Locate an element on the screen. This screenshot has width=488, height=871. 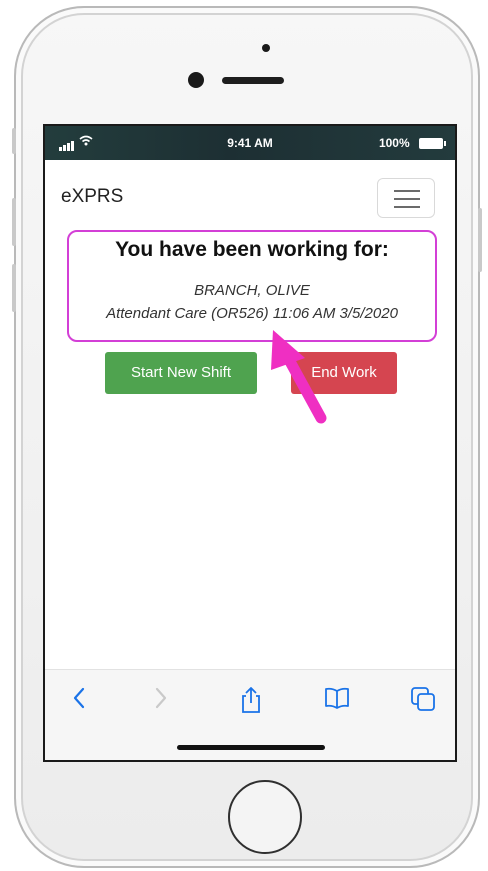
menu-toggle-button is located at coordinates (406, 198).